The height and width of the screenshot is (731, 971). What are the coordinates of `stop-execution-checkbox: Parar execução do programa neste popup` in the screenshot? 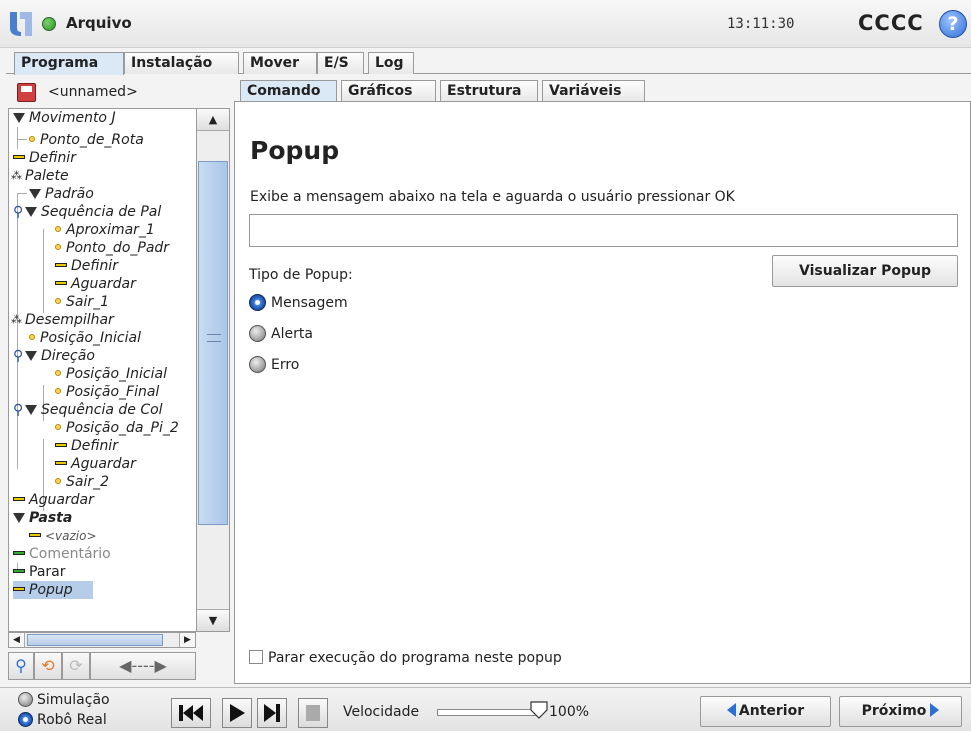 It's located at (405, 658).